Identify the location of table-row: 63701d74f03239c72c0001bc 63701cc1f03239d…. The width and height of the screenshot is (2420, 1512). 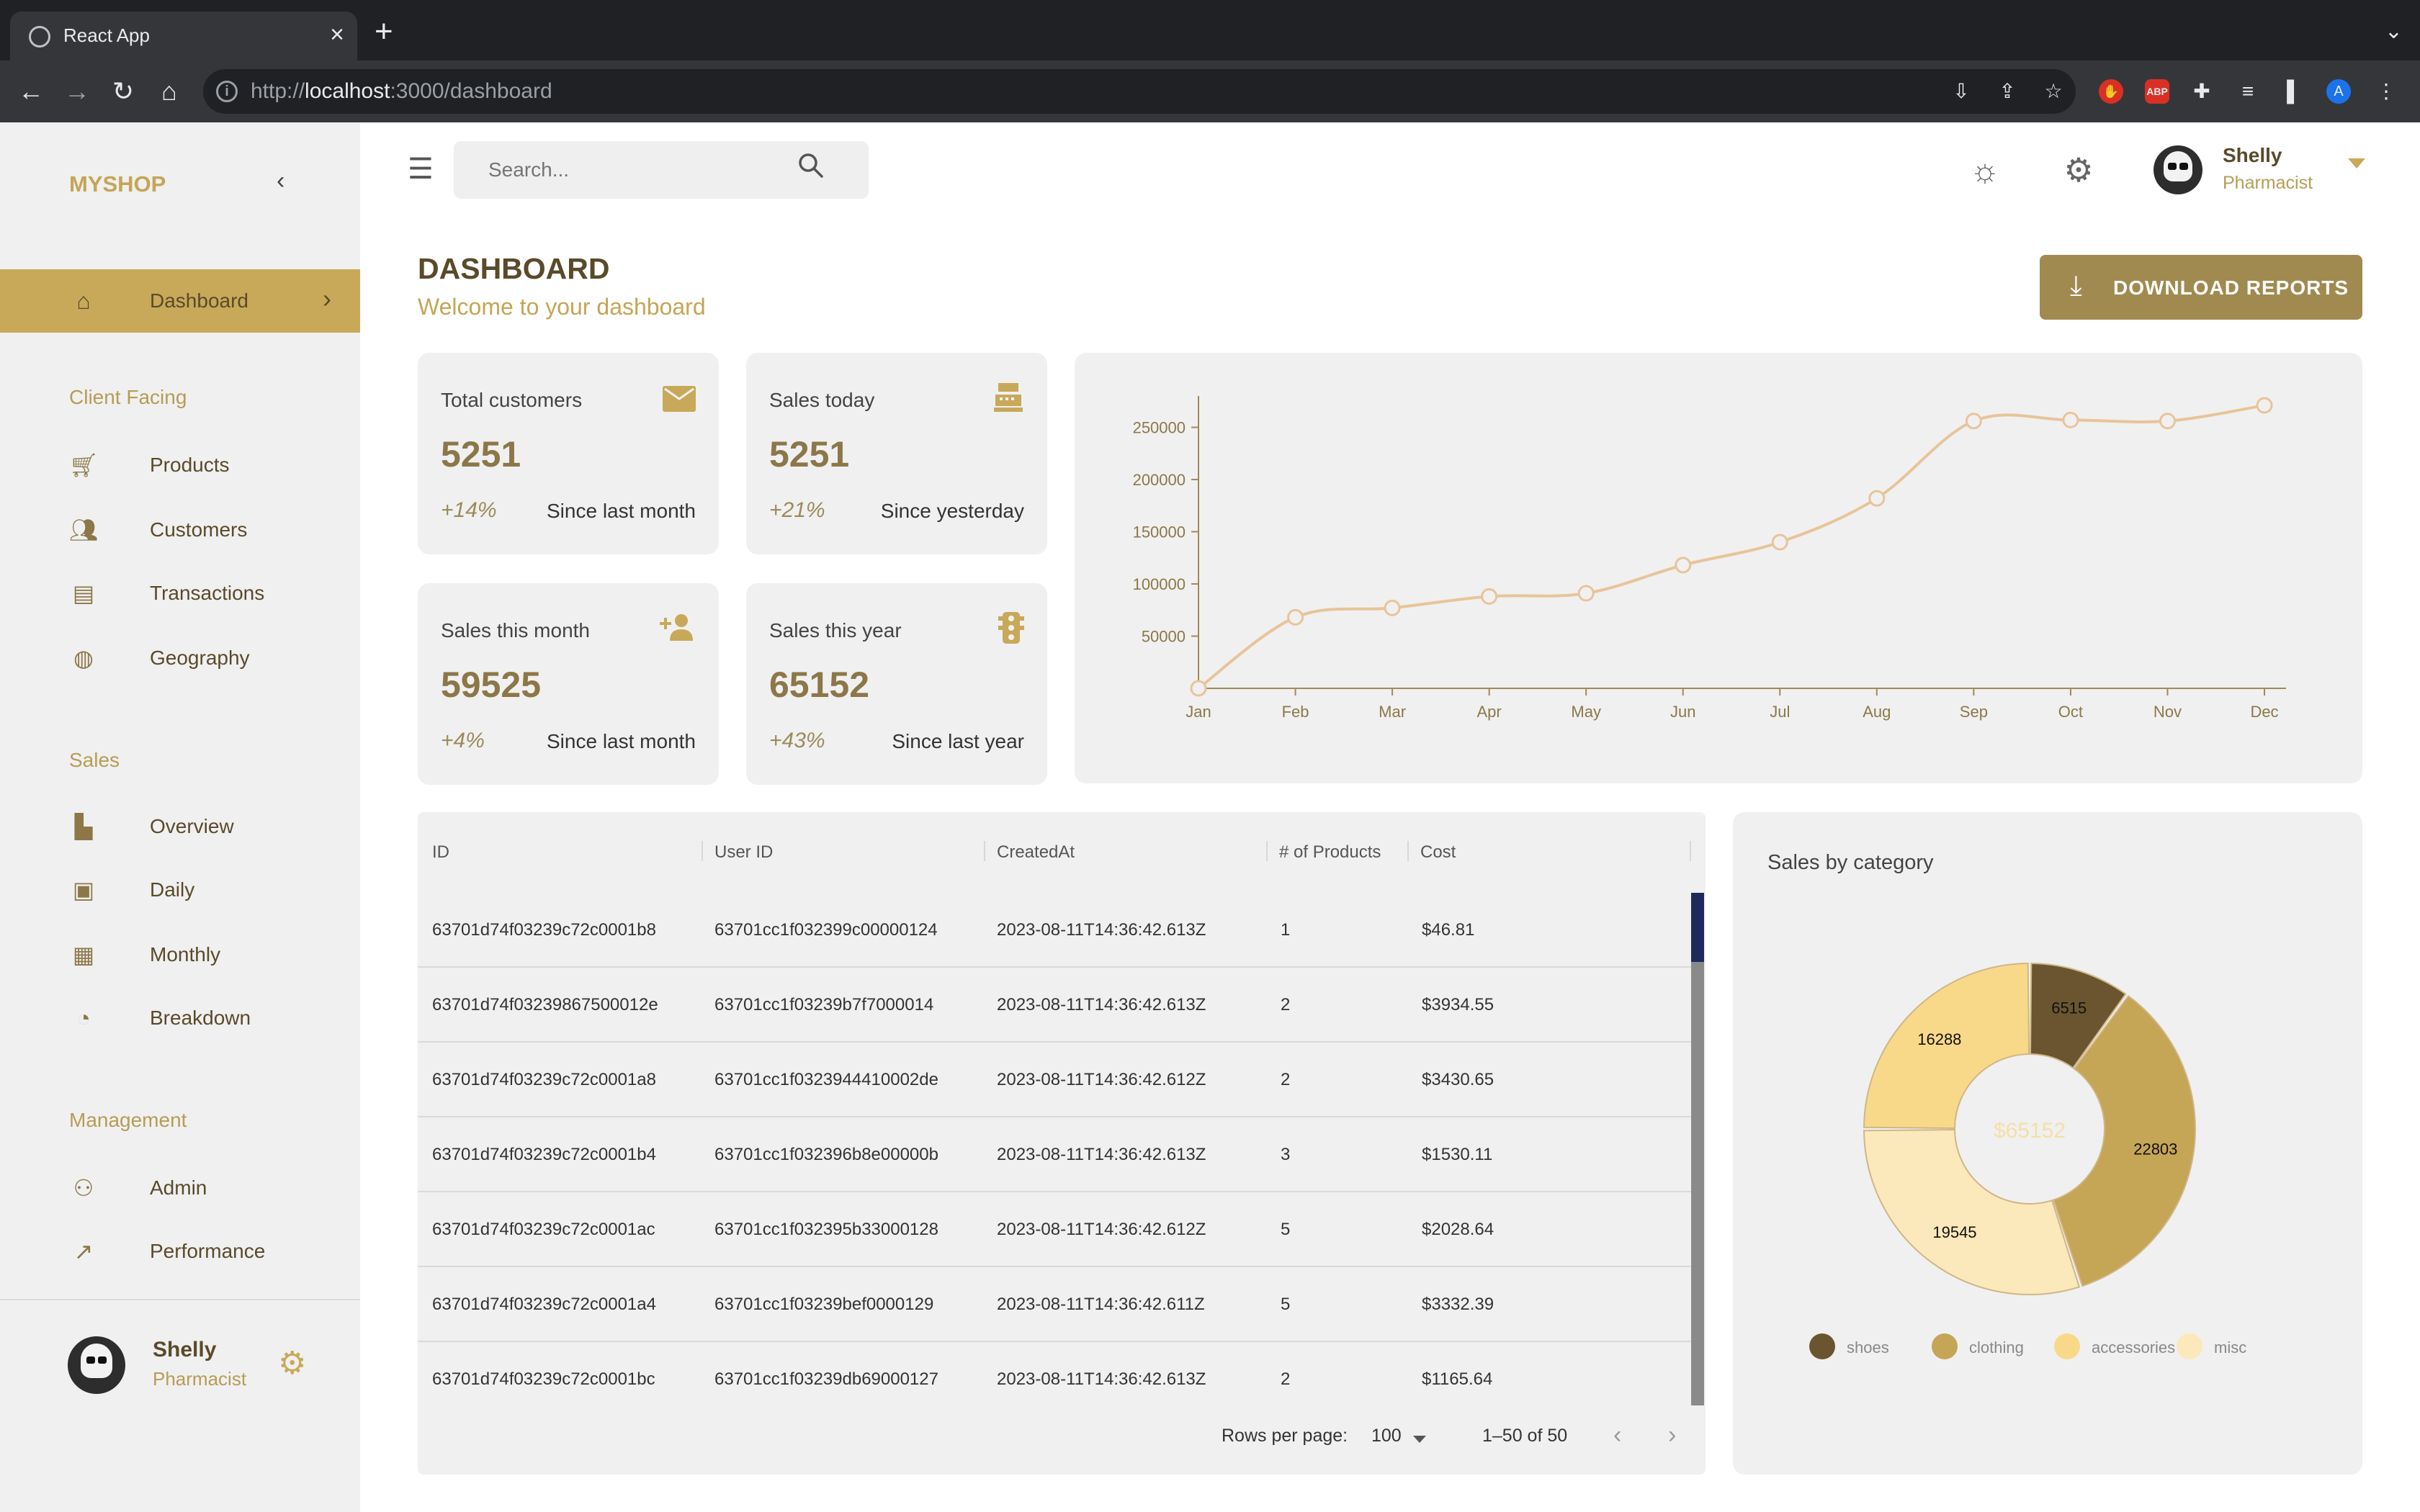
(1055, 1379).